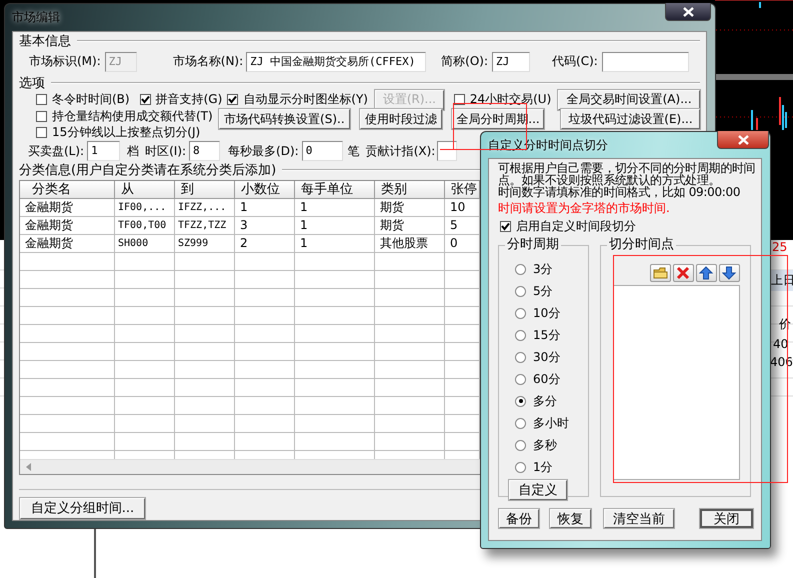  What do you see at coordinates (551, 423) in the screenshot?
I see `radio-label: 多小时` at bounding box center [551, 423].